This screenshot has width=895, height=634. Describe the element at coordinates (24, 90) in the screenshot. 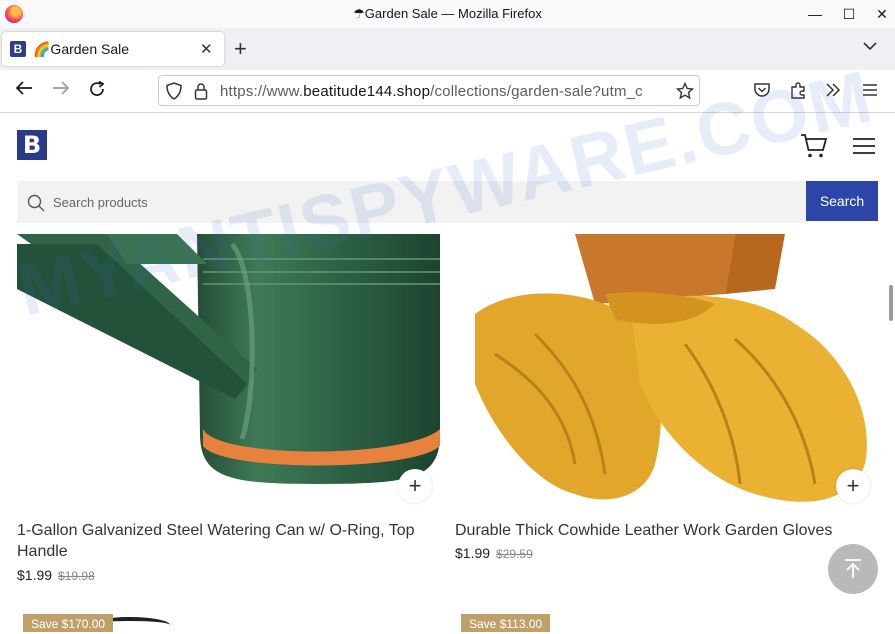

I see `back-button` at that location.